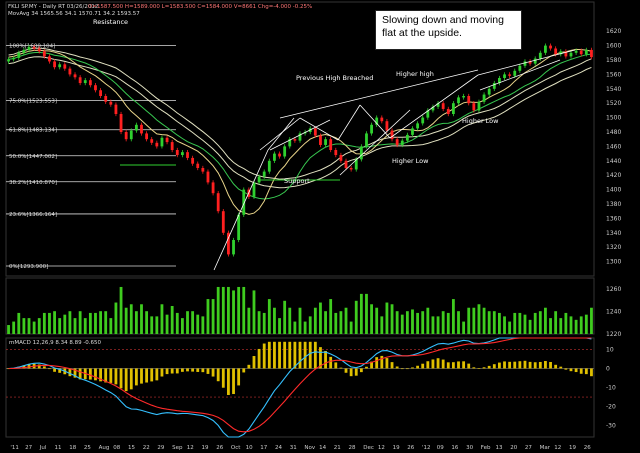 This screenshot has height=453, width=640. What do you see at coordinates (613, 118) in the screenshot?
I see `price-tick-label: 1500` at bounding box center [613, 118].